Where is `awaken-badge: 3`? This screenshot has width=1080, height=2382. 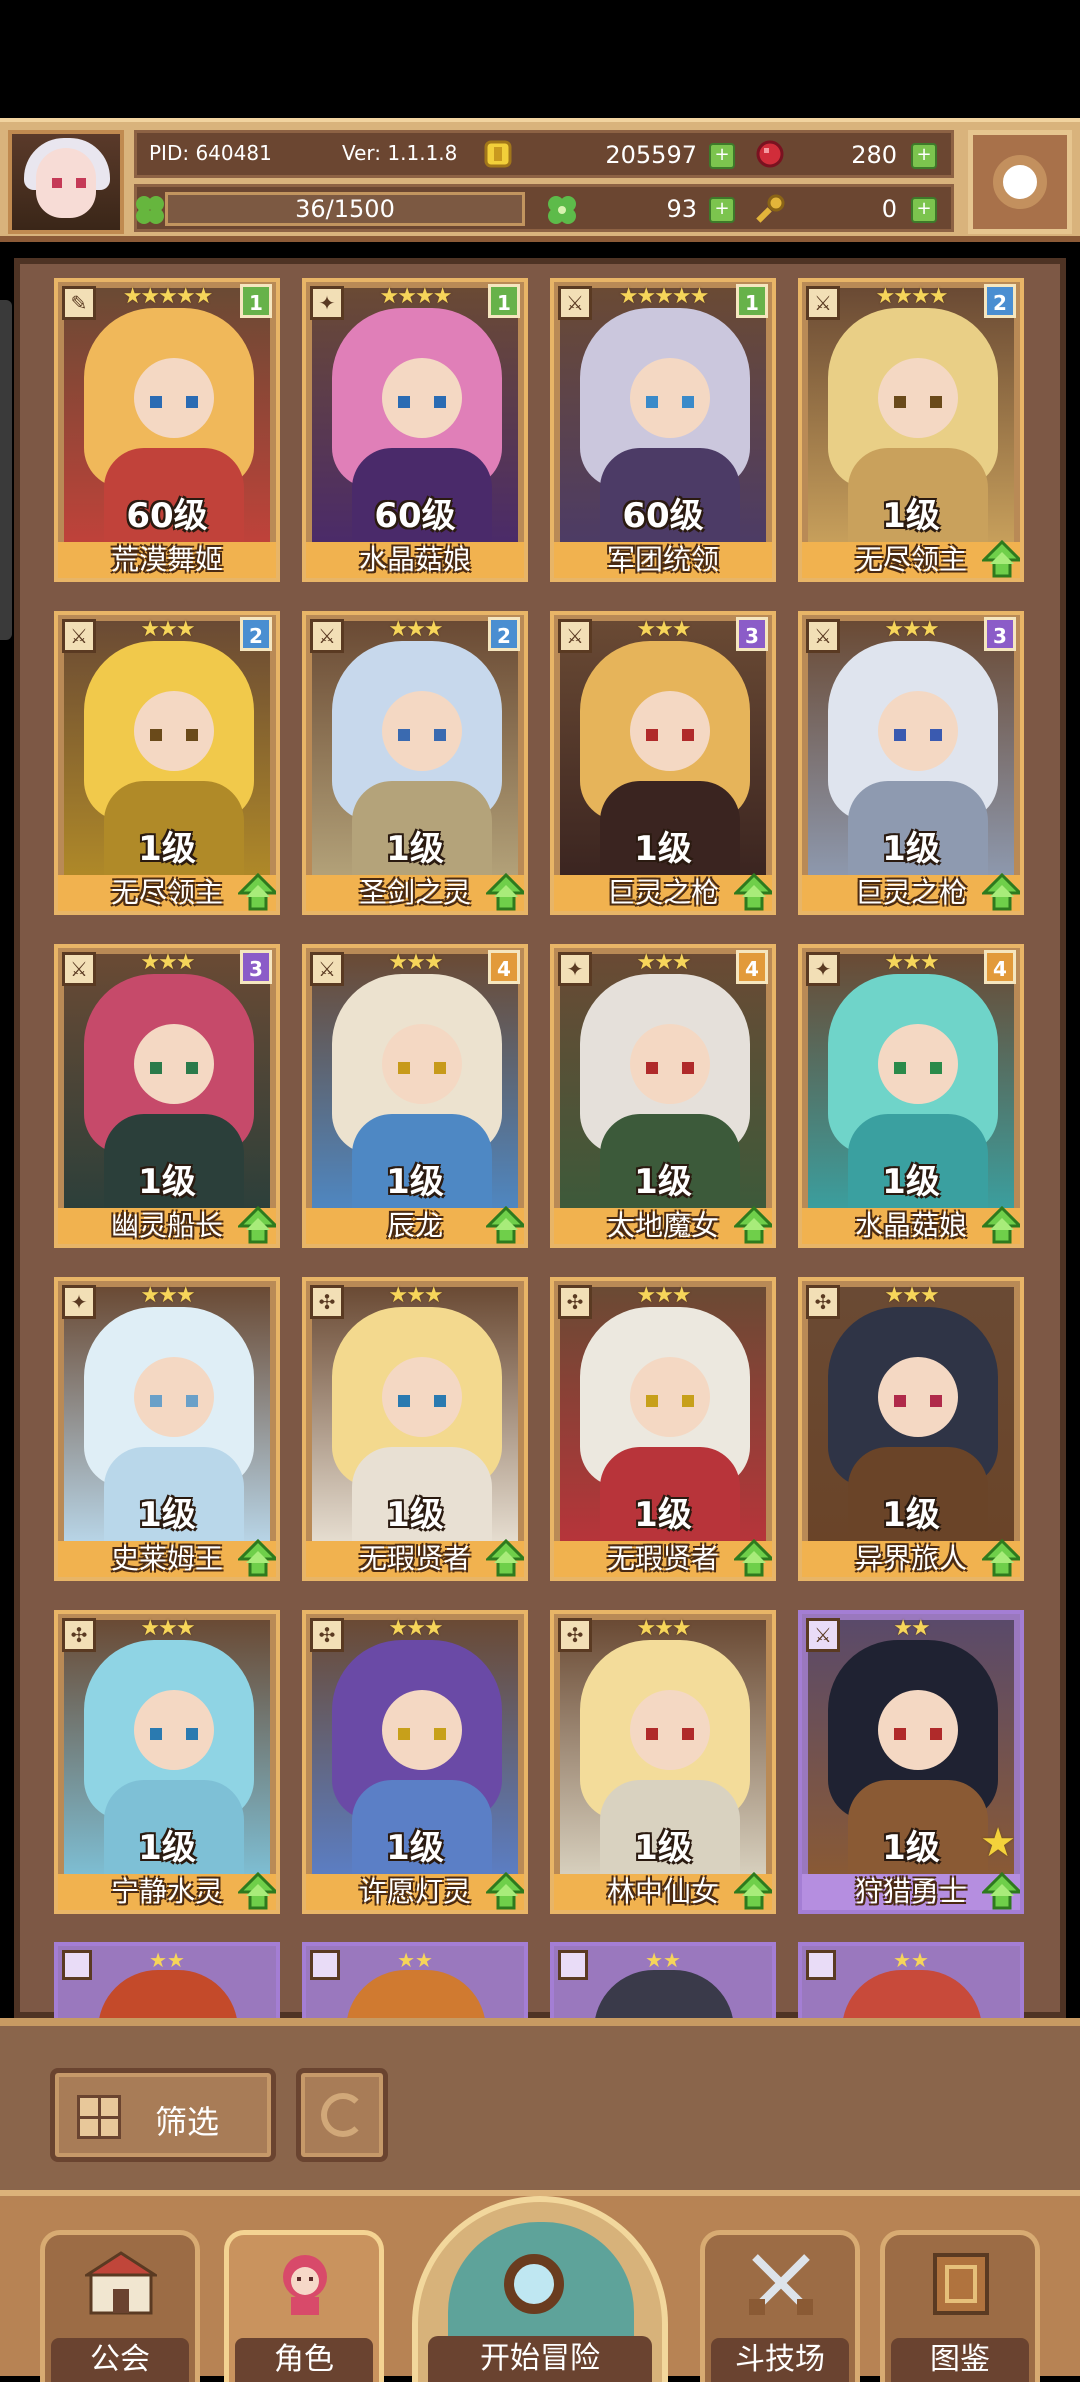
awaken-badge: 3 is located at coordinates (1000, 634).